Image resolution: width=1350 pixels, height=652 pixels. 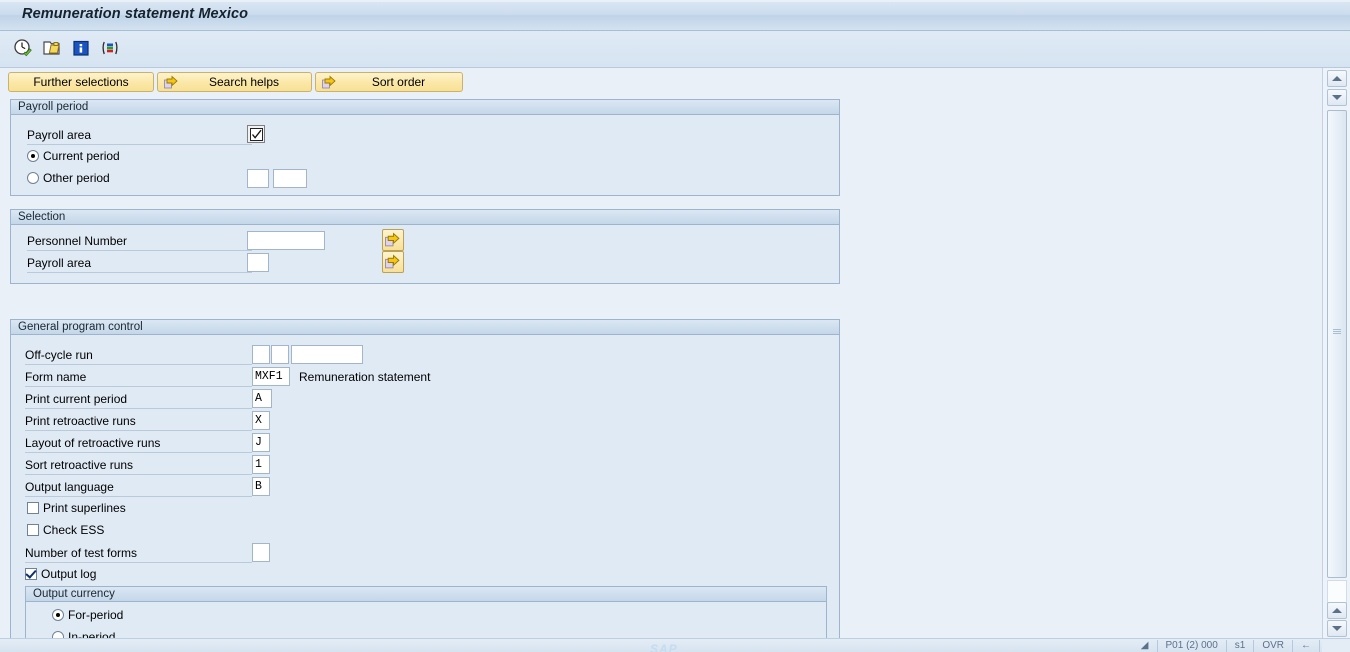 What do you see at coordinates (33, 508) in the screenshot?
I see `checkbox-print-superlines` at bounding box center [33, 508].